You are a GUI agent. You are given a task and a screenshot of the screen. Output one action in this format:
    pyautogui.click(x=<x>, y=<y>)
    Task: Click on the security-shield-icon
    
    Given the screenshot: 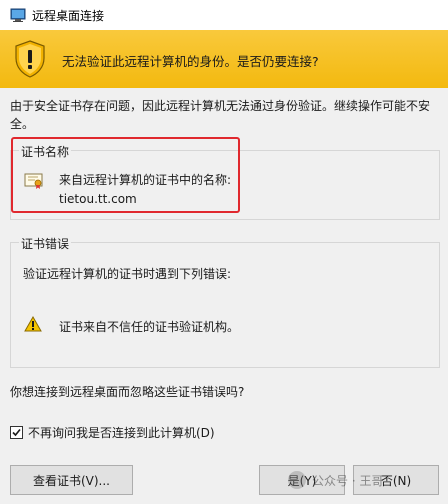 What is the action you would take?
    pyautogui.click(x=30, y=59)
    